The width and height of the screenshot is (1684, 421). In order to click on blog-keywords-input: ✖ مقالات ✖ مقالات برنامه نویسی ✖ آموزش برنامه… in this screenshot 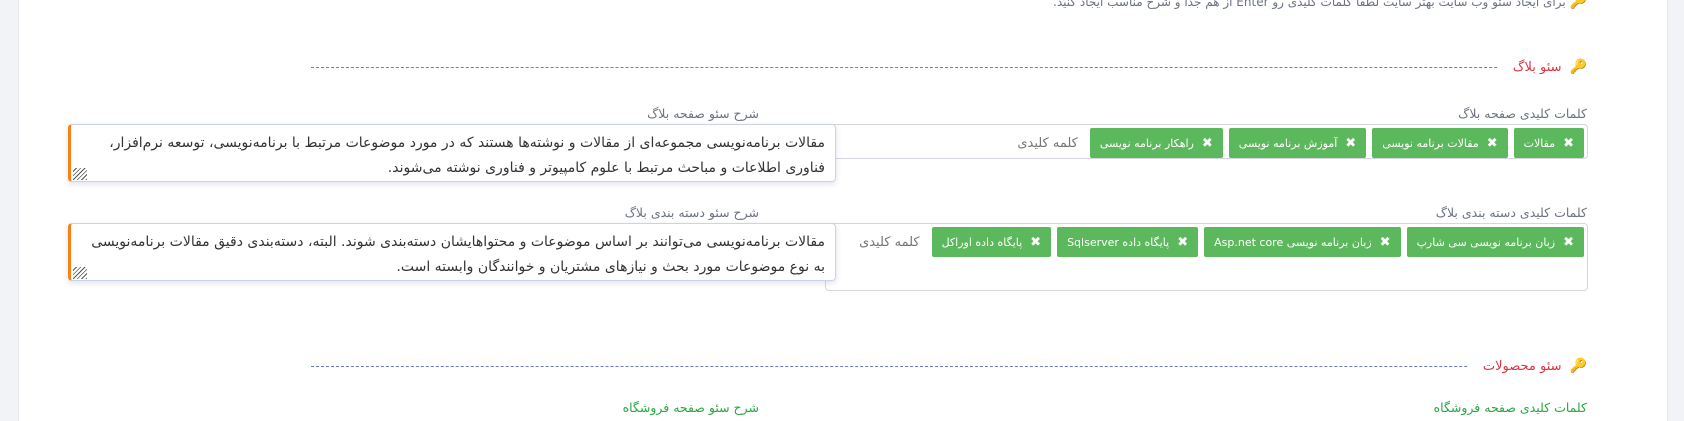, I will do `click(1206, 141)`.